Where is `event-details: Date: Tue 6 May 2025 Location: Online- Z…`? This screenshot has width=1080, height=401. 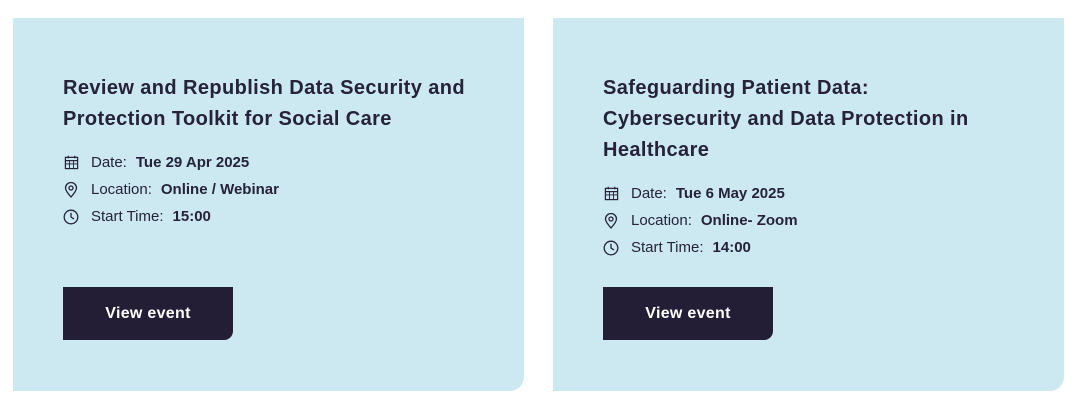 event-details: Date: Tue 6 May 2025 Location: Online- Z… is located at coordinates (808, 220).